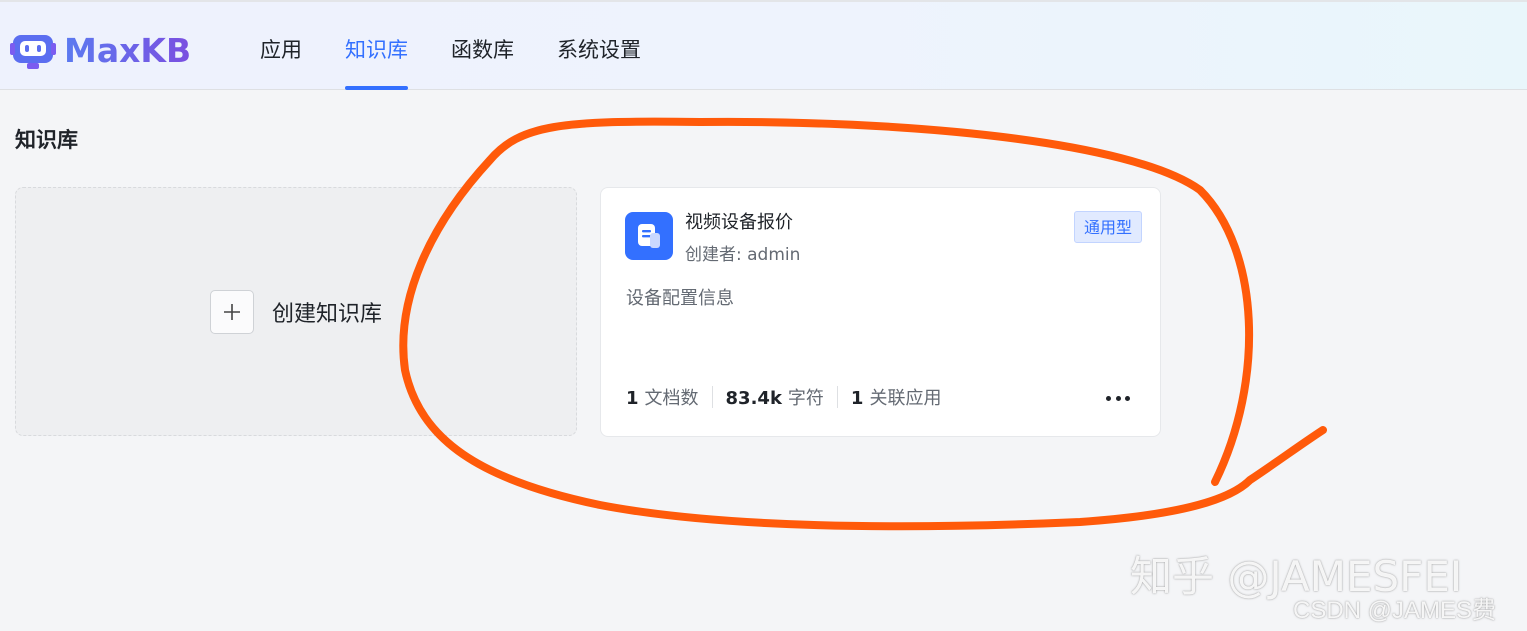 This screenshot has width=1527, height=631. I want to click on knowledge-base-stats: 1 文档数 83.4k 字符 1 关联应用, so click(783, 397).